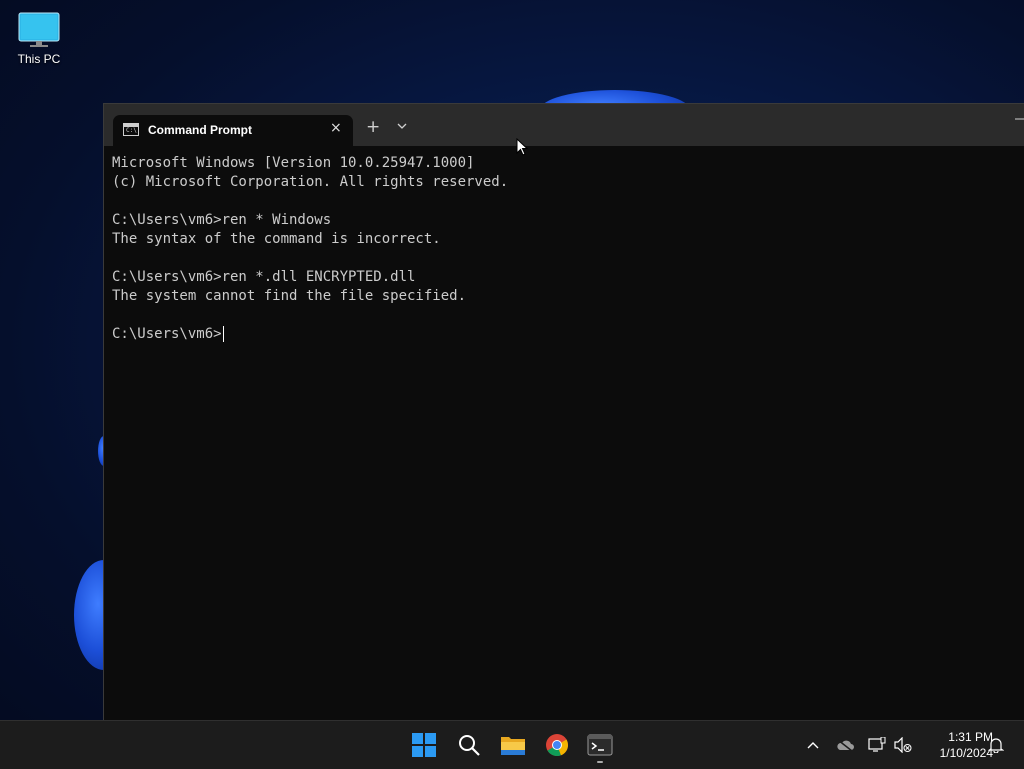  What do you see at coordinates (564, 125) in the screenshot?
I see `title-bar: C:\ Command Prompt × +` at bounding box center [564, 125].